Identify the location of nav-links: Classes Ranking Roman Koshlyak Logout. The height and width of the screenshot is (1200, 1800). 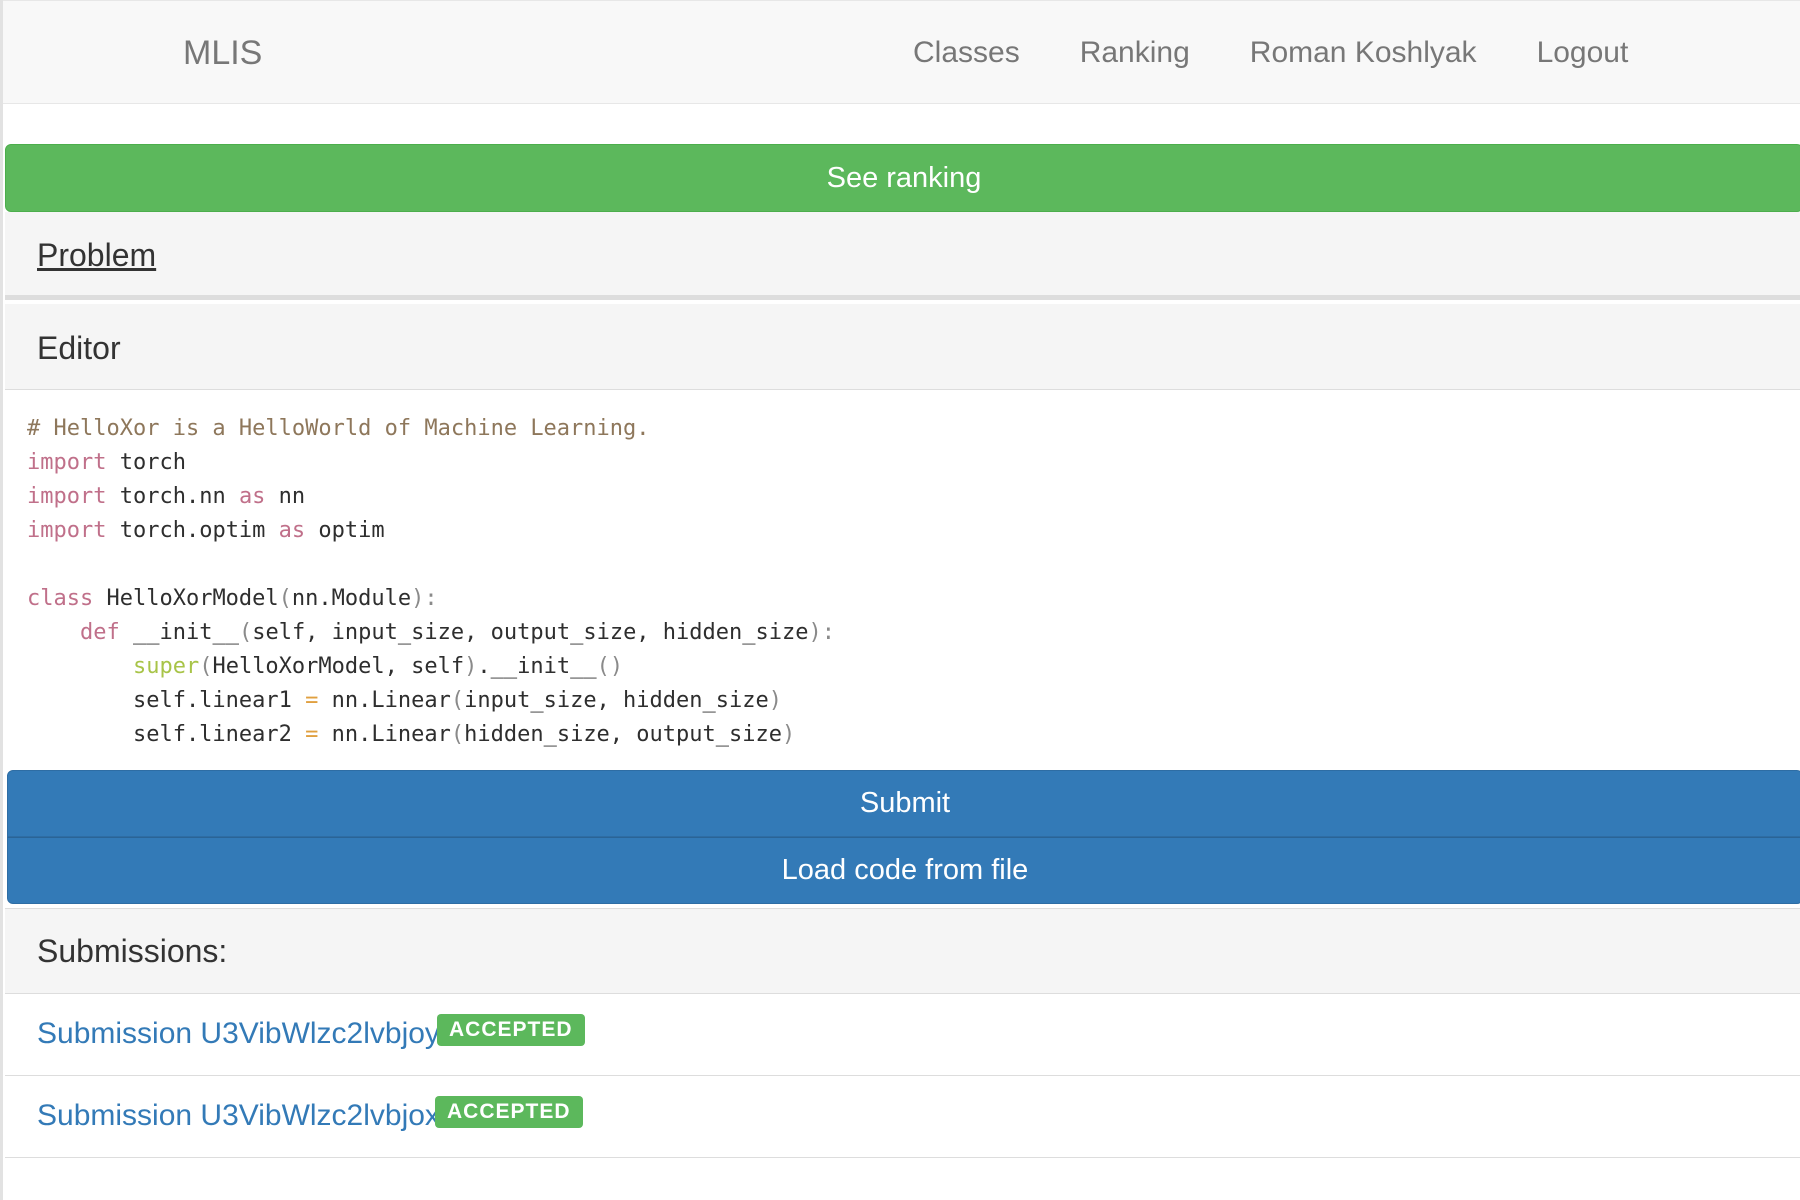
(1270, 53).